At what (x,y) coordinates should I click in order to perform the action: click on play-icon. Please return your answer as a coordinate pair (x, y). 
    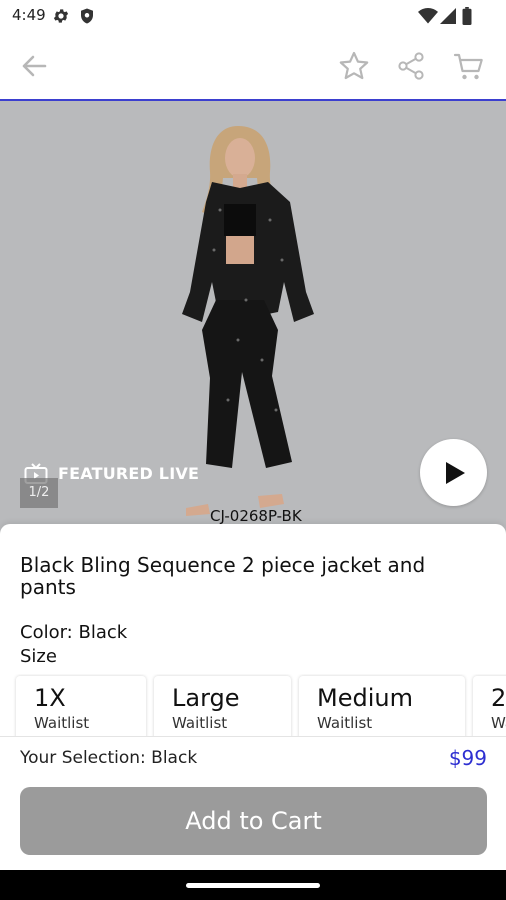
    Looking at the image, I should click on (455, 473).